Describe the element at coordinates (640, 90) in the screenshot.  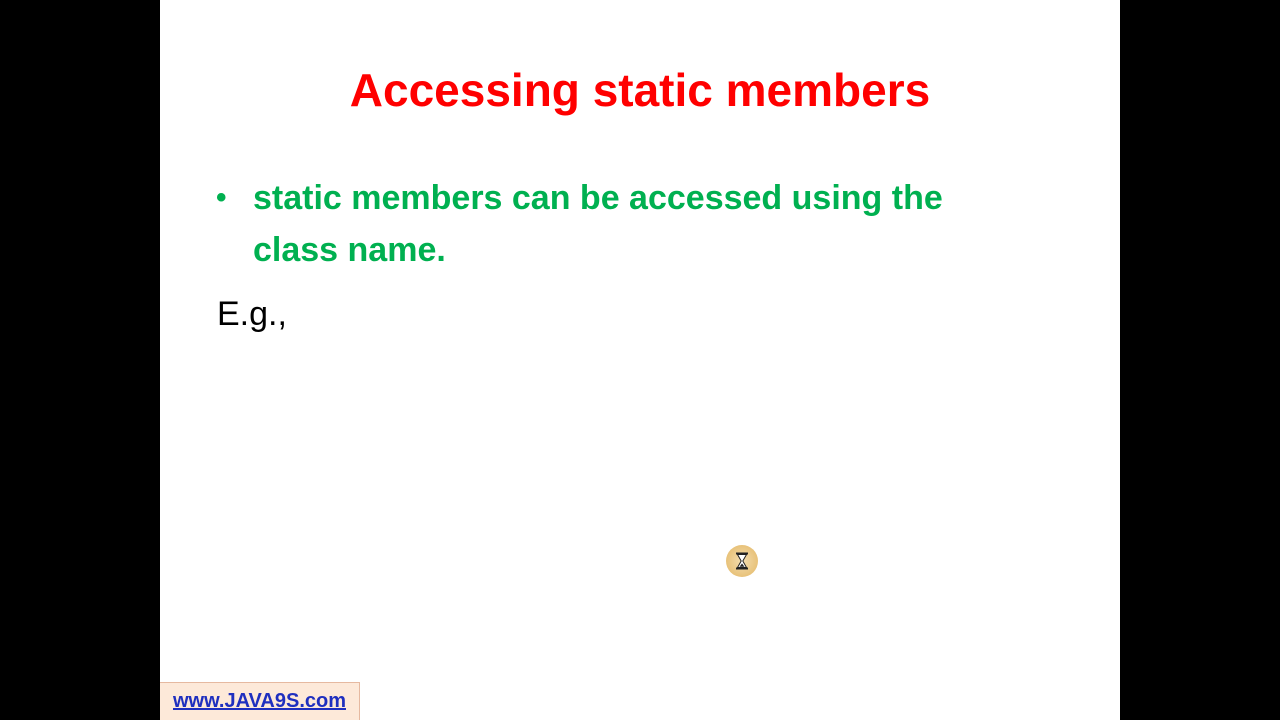
I see `slide-title: Accessing static members` at that location.